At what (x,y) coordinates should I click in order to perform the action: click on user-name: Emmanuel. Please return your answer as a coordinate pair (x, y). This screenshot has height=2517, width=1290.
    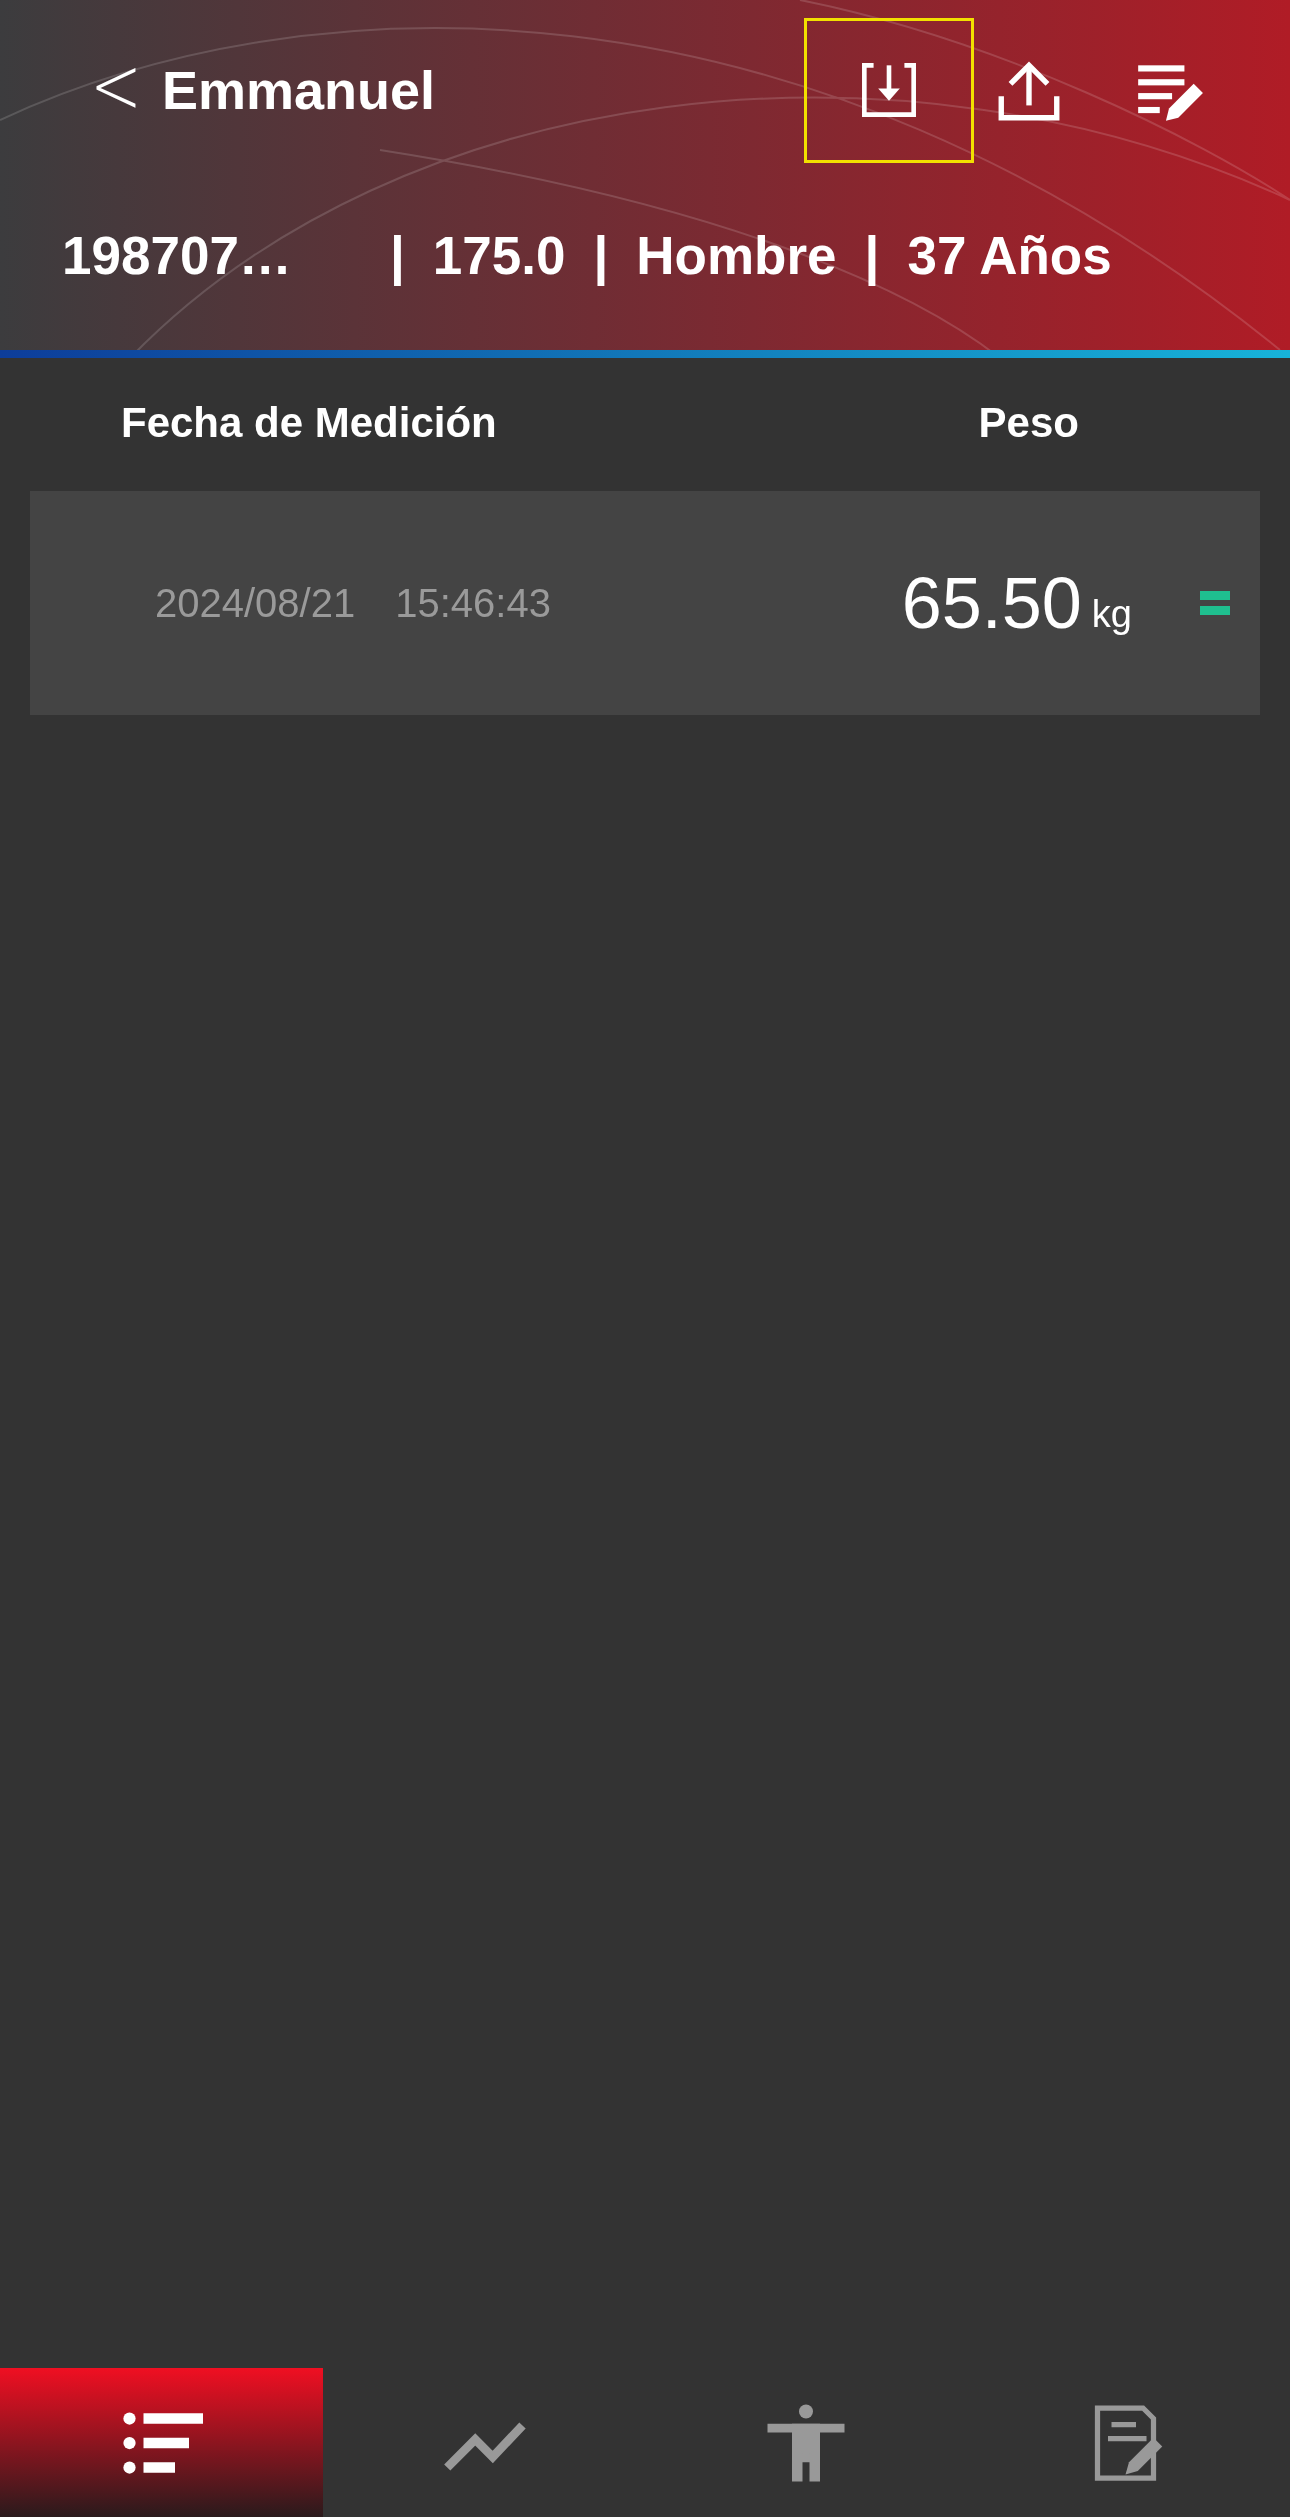
    Looking at the image, I should click on (298, 90).